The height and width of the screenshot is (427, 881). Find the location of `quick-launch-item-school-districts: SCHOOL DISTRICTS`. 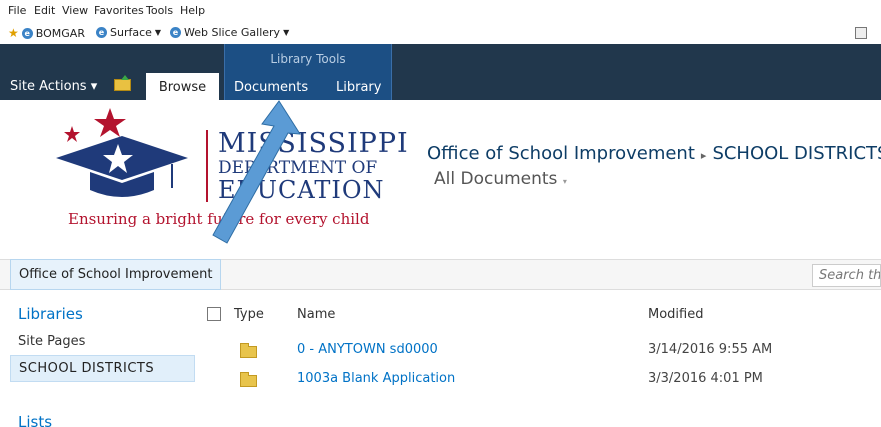

quick-launch-item-school-districts: SCHOOL DISTRICTS is located at coordinates (102, 368).